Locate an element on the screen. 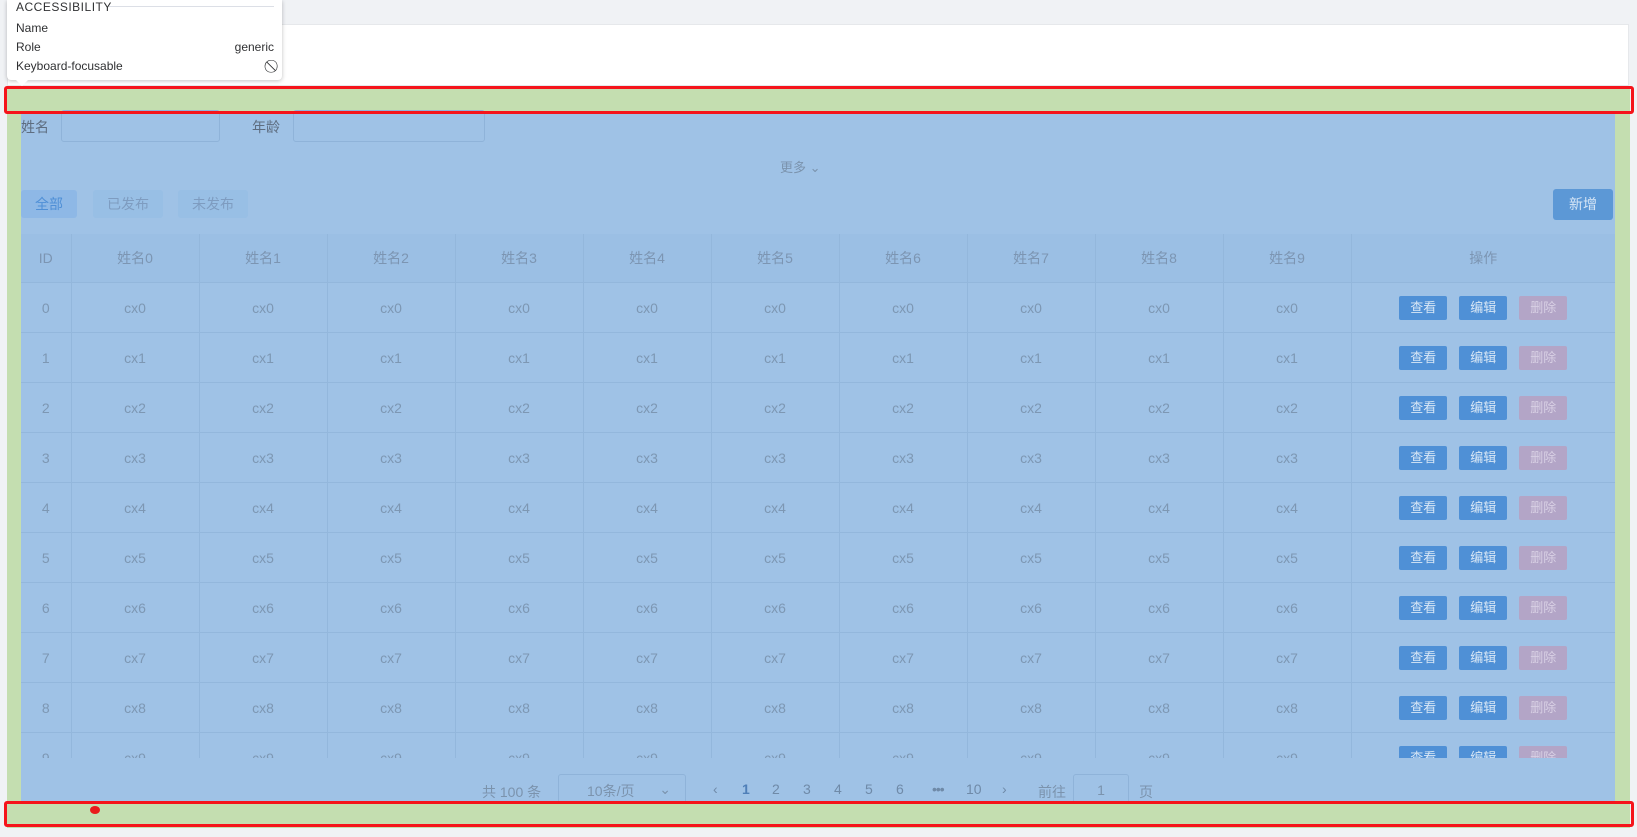  more-toggle: 更多 ⌄ is located at coordinates (800, 166).